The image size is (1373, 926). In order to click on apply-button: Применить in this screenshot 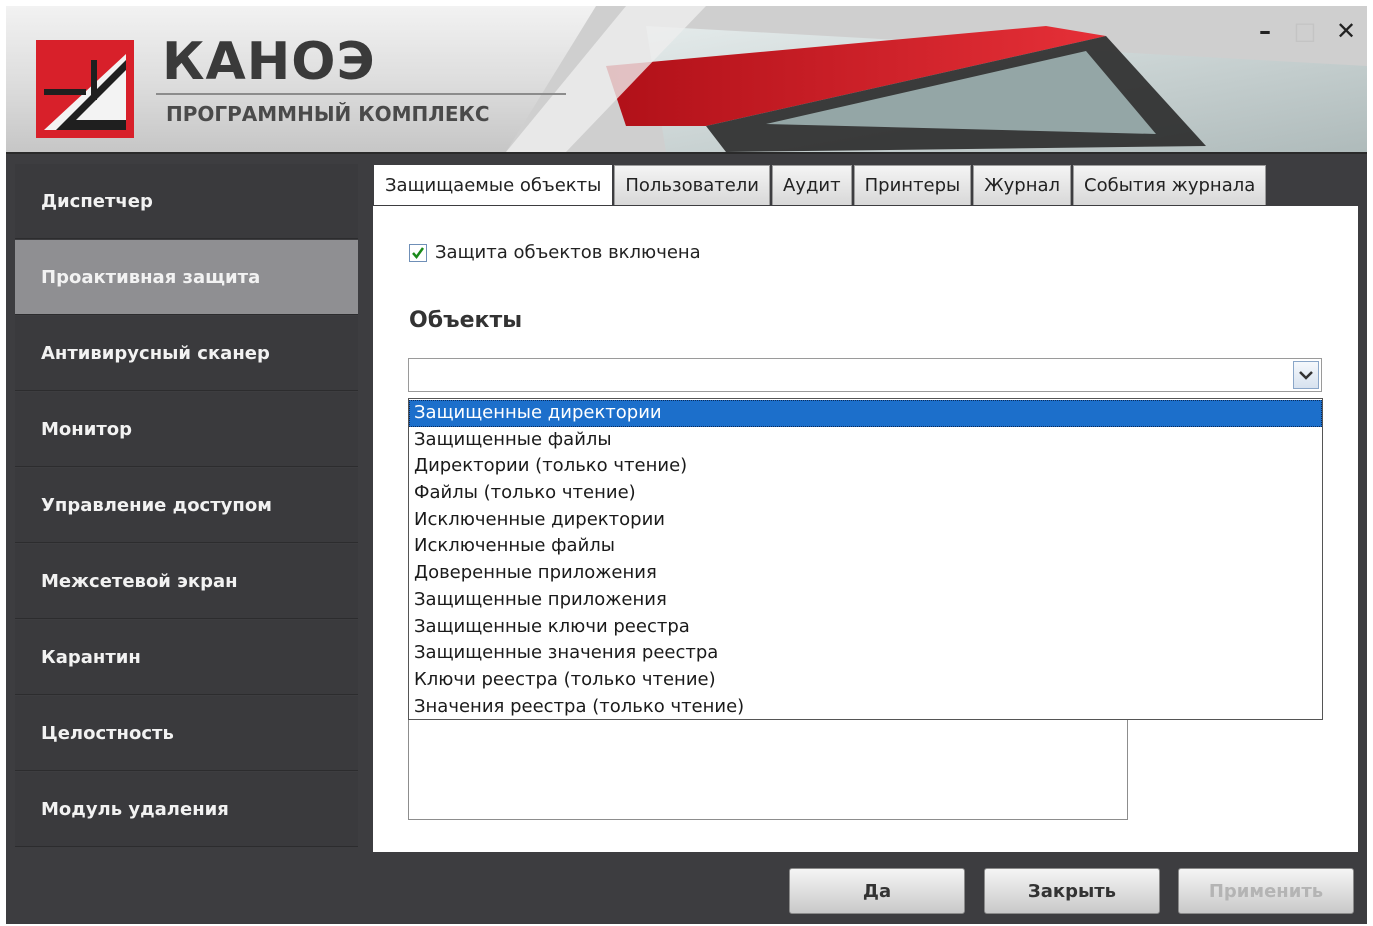, I will do `click(1266, 891)`.